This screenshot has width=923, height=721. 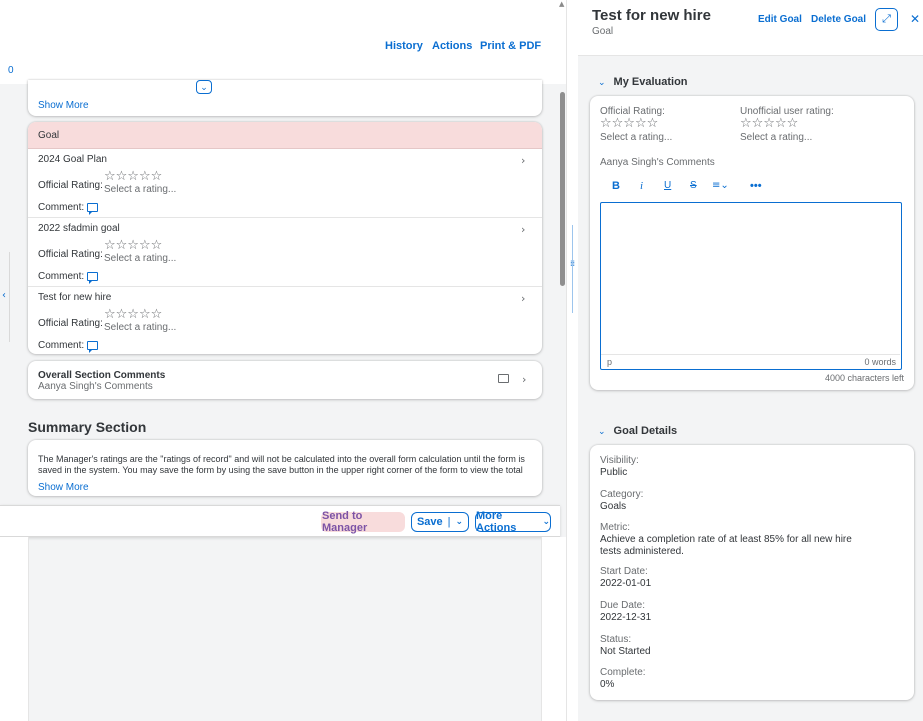 What do you see at coordinates (572, 269) in the screenshot?
I see `splitter-line` at bounding box center [572, 269].